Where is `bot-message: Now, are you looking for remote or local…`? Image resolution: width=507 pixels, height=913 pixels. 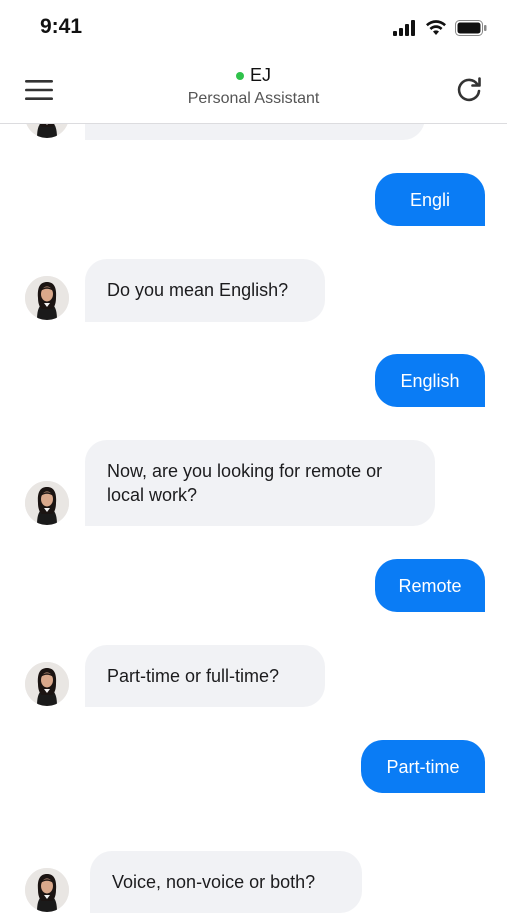 bot-message: Now, are you looking for remote or local… is located at coordinates (260, 483).